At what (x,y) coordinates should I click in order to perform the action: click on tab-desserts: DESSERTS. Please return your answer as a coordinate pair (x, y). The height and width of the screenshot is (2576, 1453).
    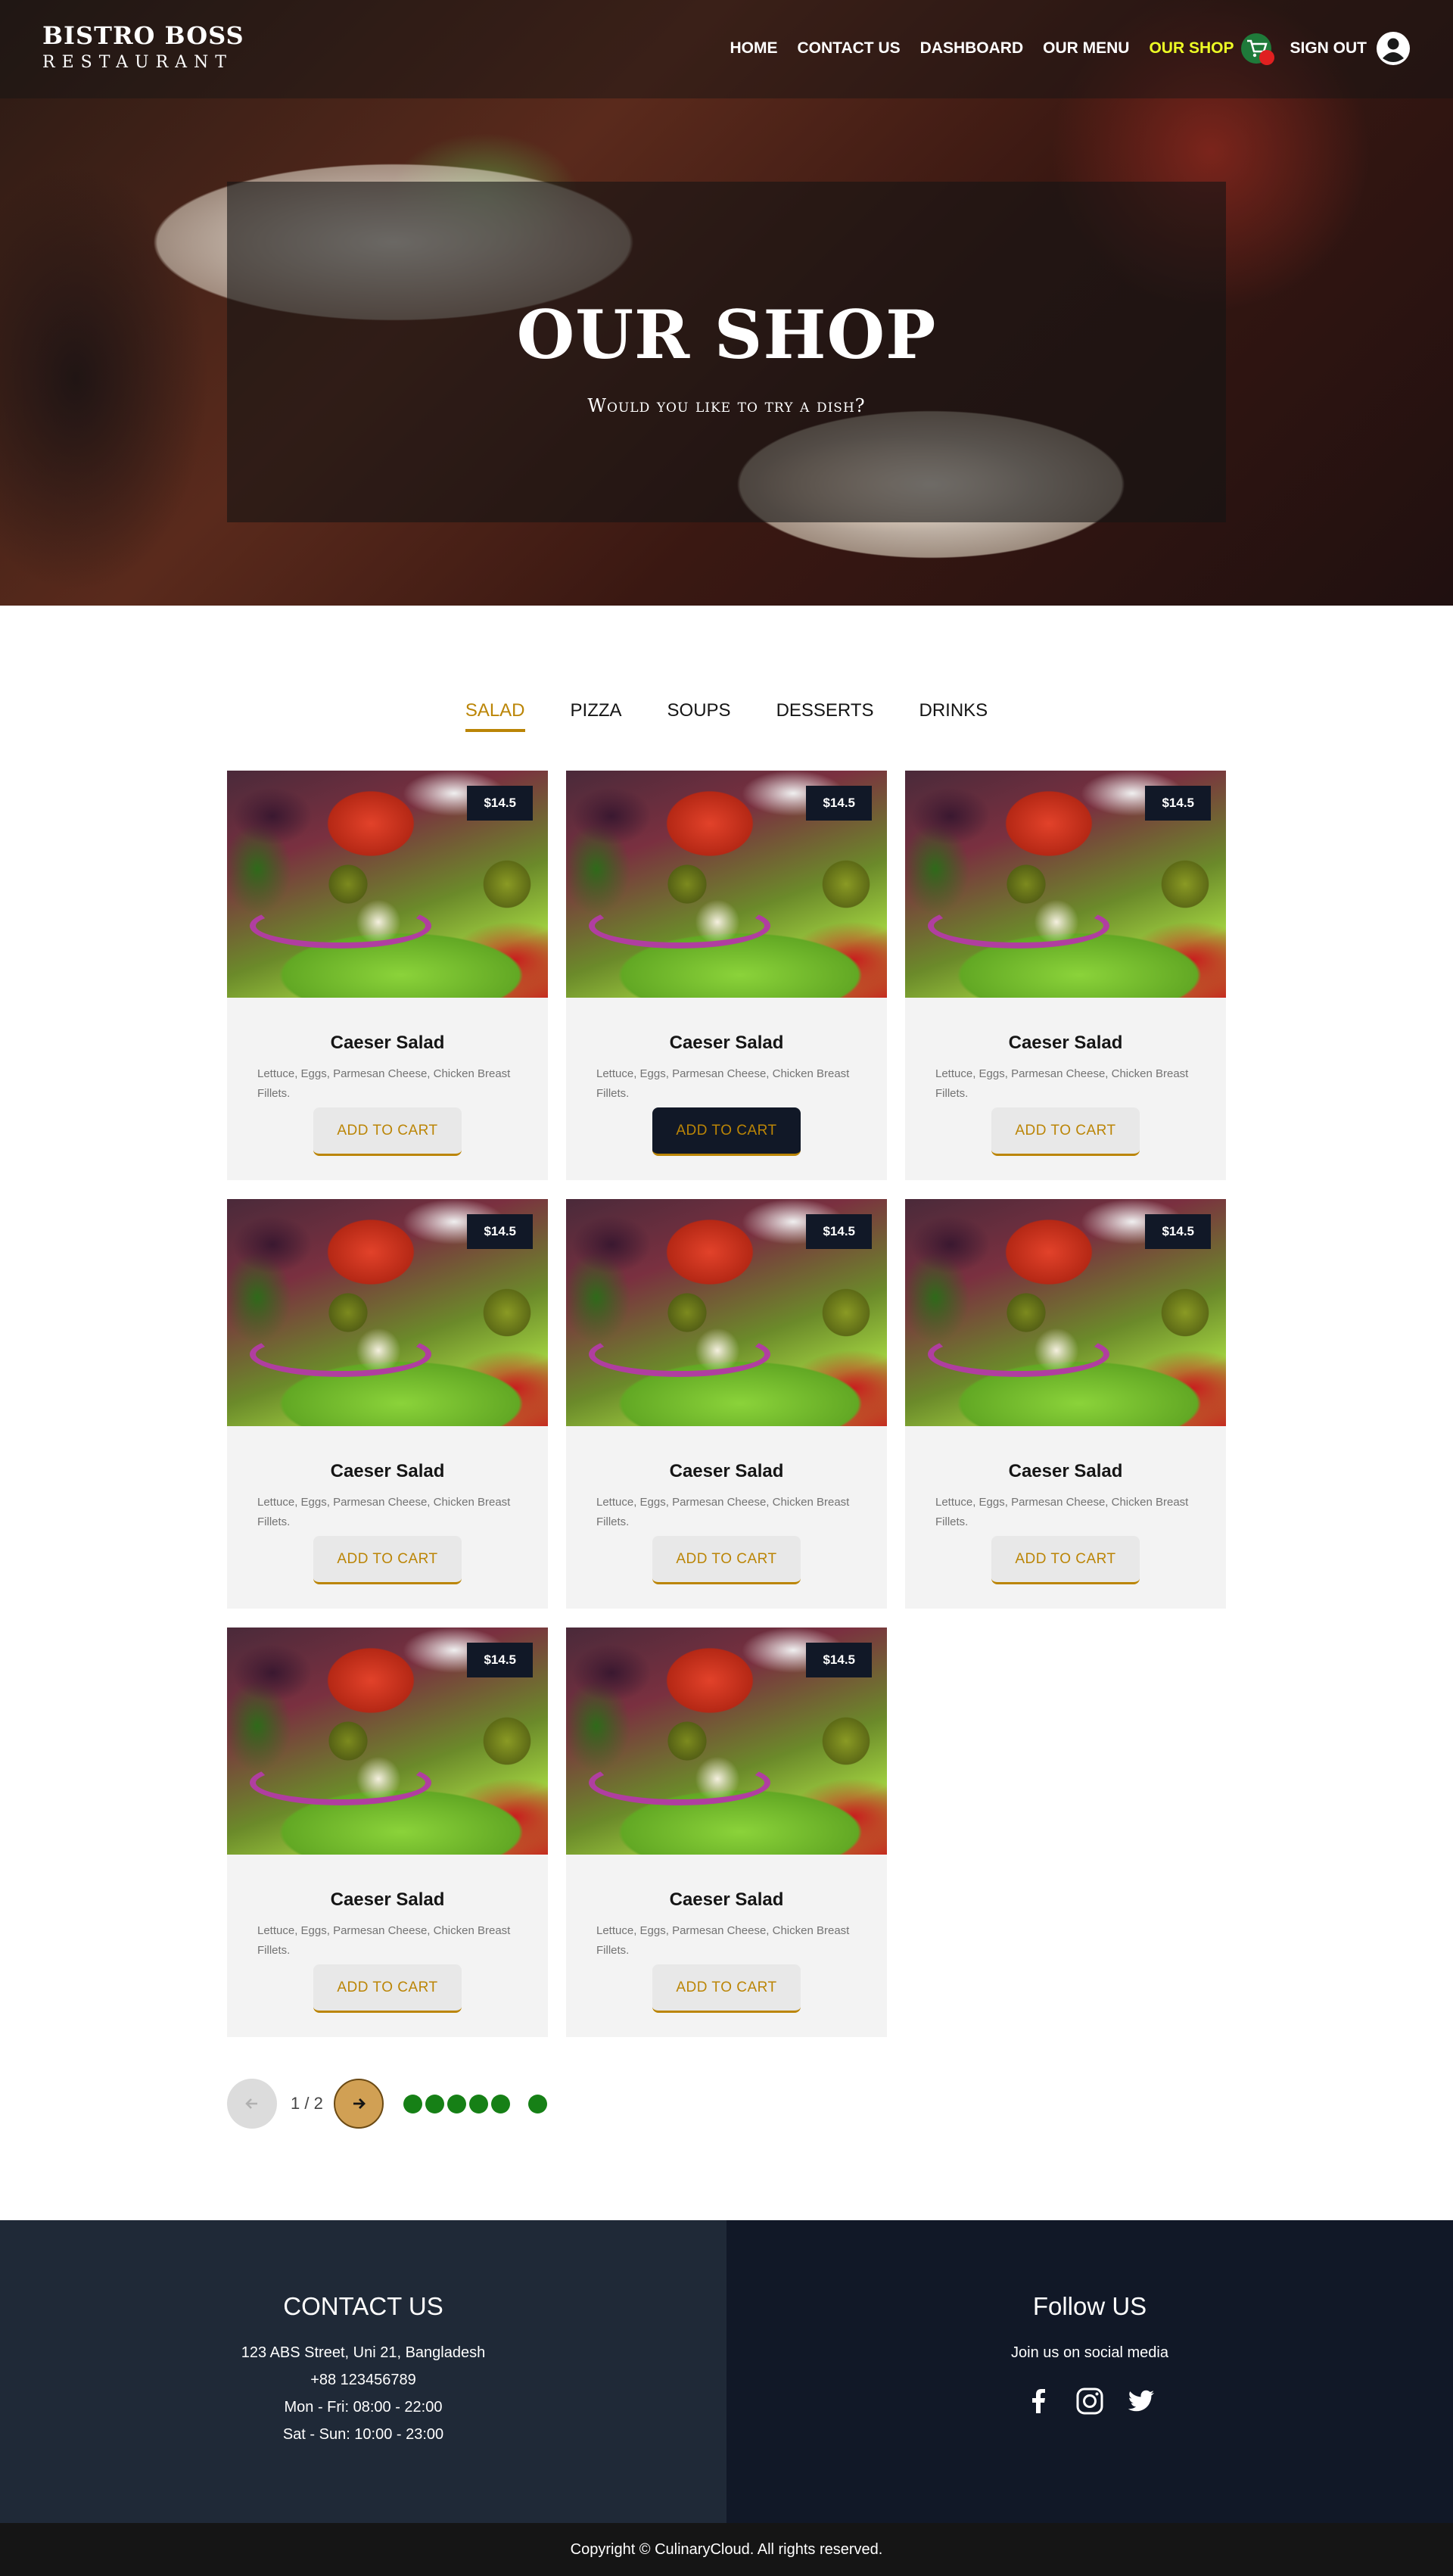
    Looking at the image, I should click on (825, 716).